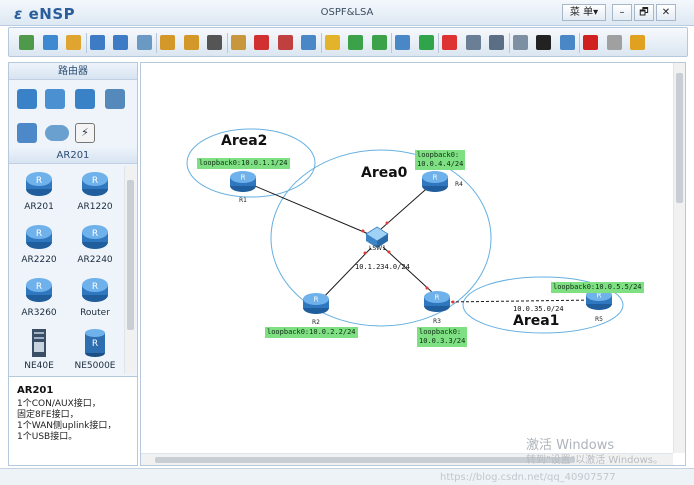 This screenshot has height=485, width=694. I want to click on windows-watermark-text: 转到"设置"以激活 Windows。, so click(595, 460).